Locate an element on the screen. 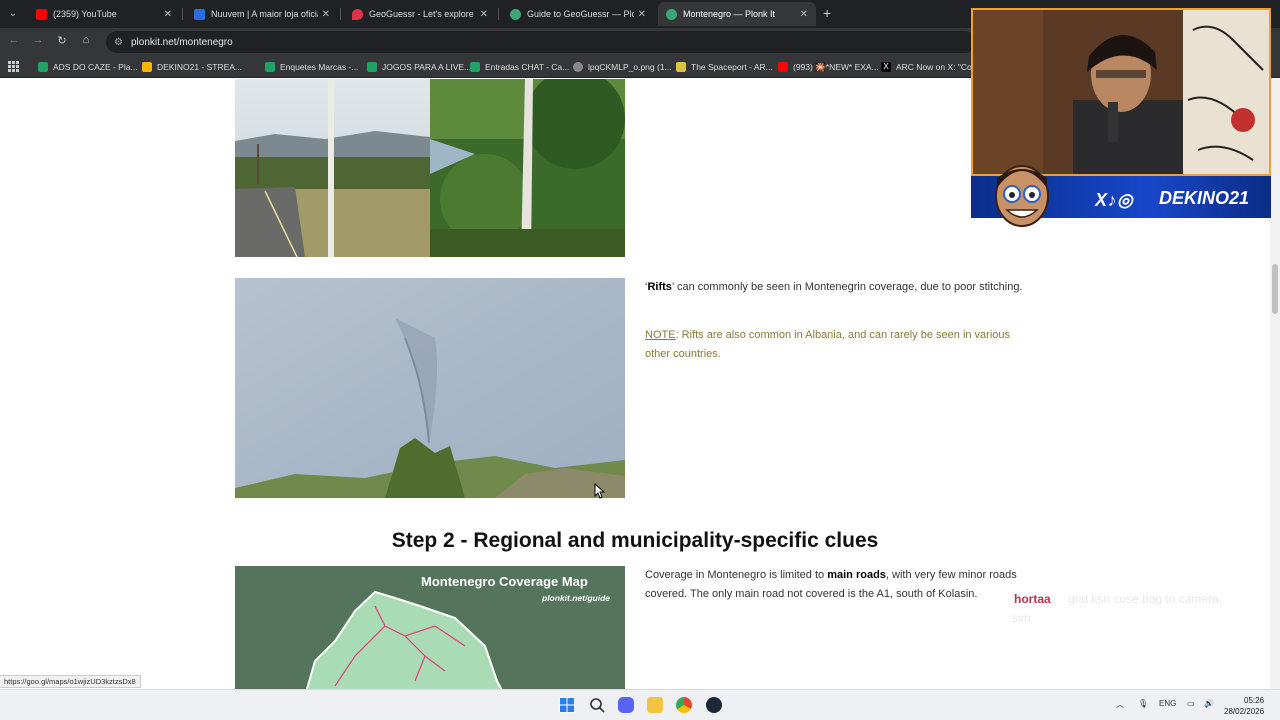 The image size is (1280, 720). status-link-url: https://goo.gl/maps/o1wjizUD3kztzsDx8 is located at coordinates (70, 681).